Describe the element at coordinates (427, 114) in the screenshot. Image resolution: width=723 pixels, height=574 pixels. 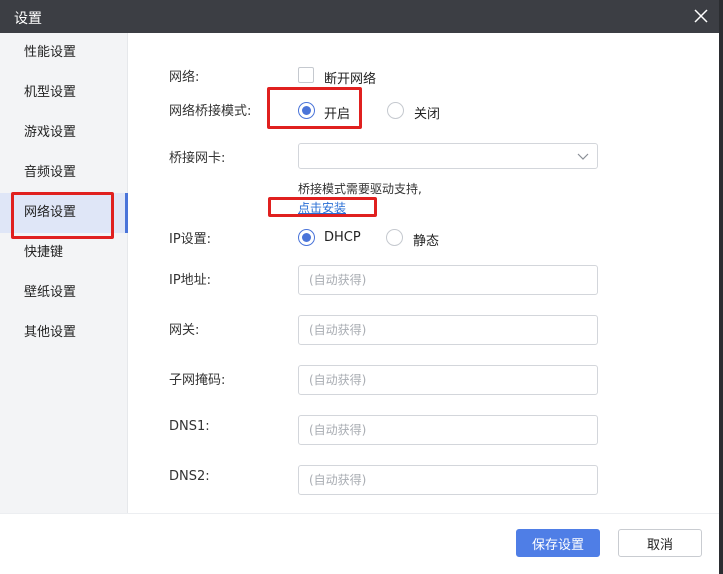
I see `bridge-off-label: 关闭` at that location.